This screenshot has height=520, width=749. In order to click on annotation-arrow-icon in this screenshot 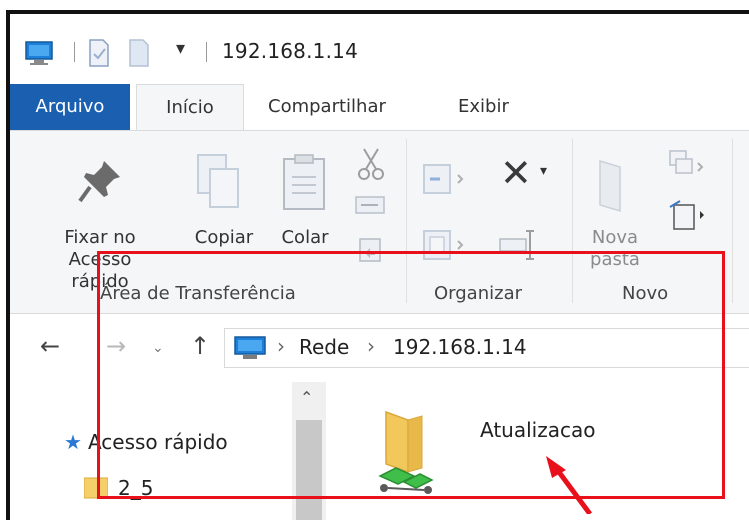, I will do `click(569, 485)`.